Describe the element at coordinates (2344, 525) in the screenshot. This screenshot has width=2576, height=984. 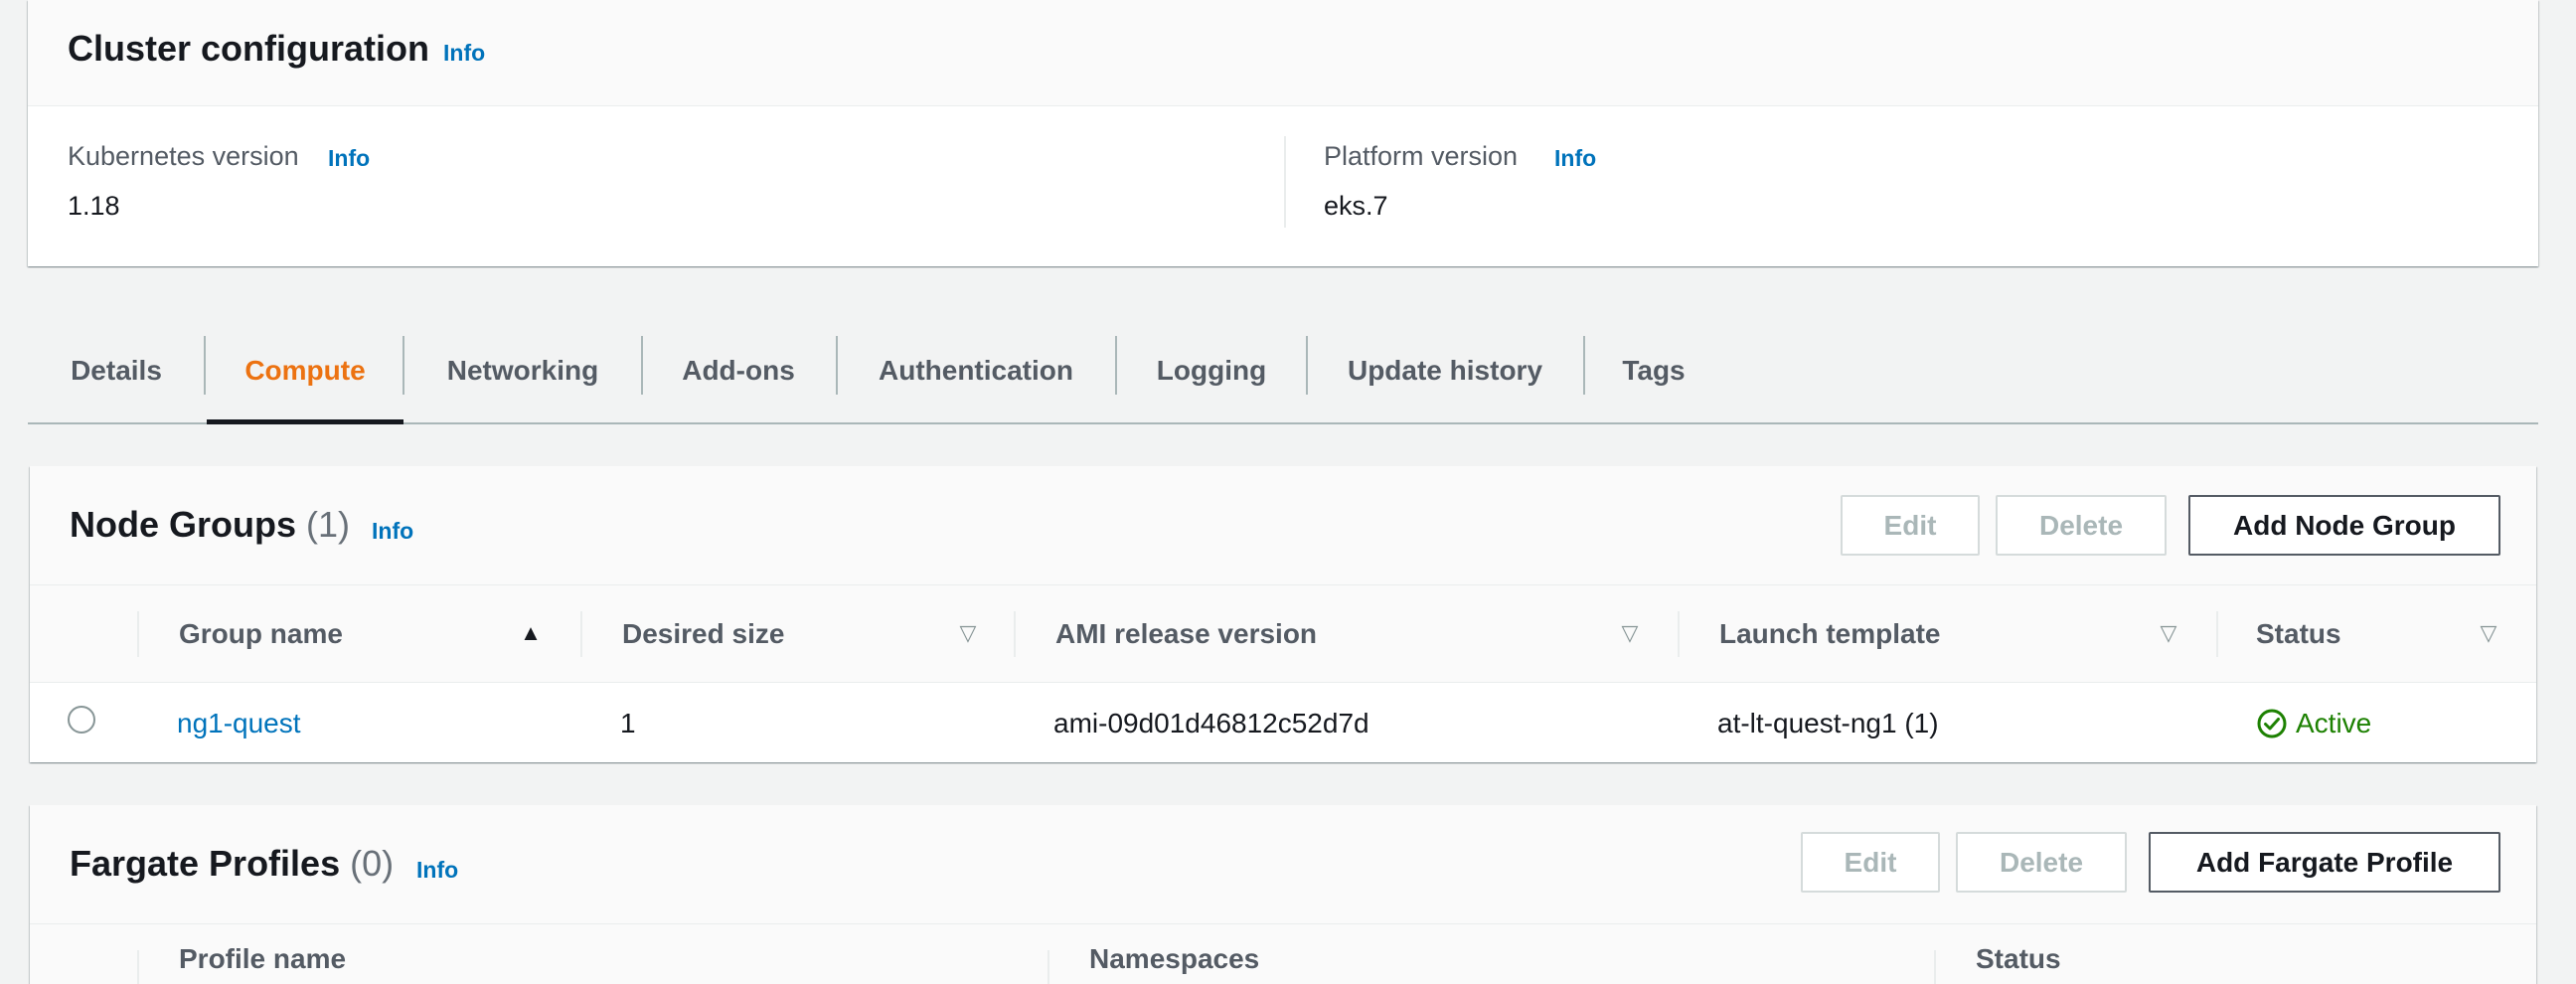
I see `add-node-group-button: Add Node Group` at that location.